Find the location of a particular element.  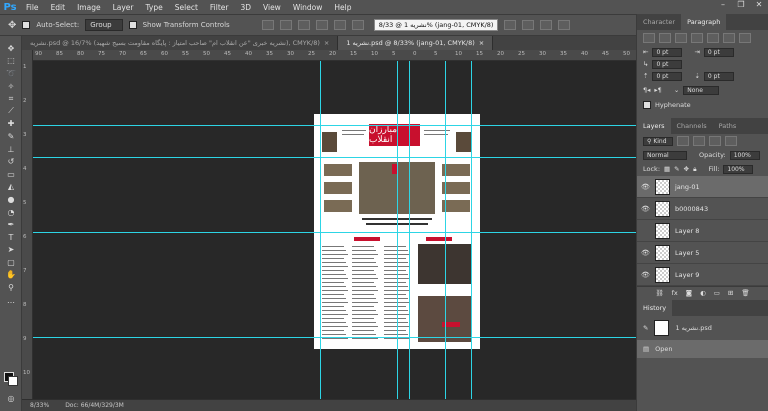

menu-view: View is located at coordinates (272, 7).